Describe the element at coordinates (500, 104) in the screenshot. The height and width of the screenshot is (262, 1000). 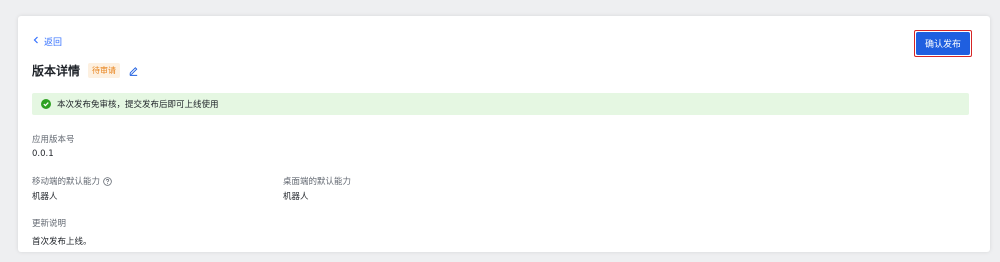
I see `notice-banner: 本次发布免审核，提交发布后即可上线使用` at that location.